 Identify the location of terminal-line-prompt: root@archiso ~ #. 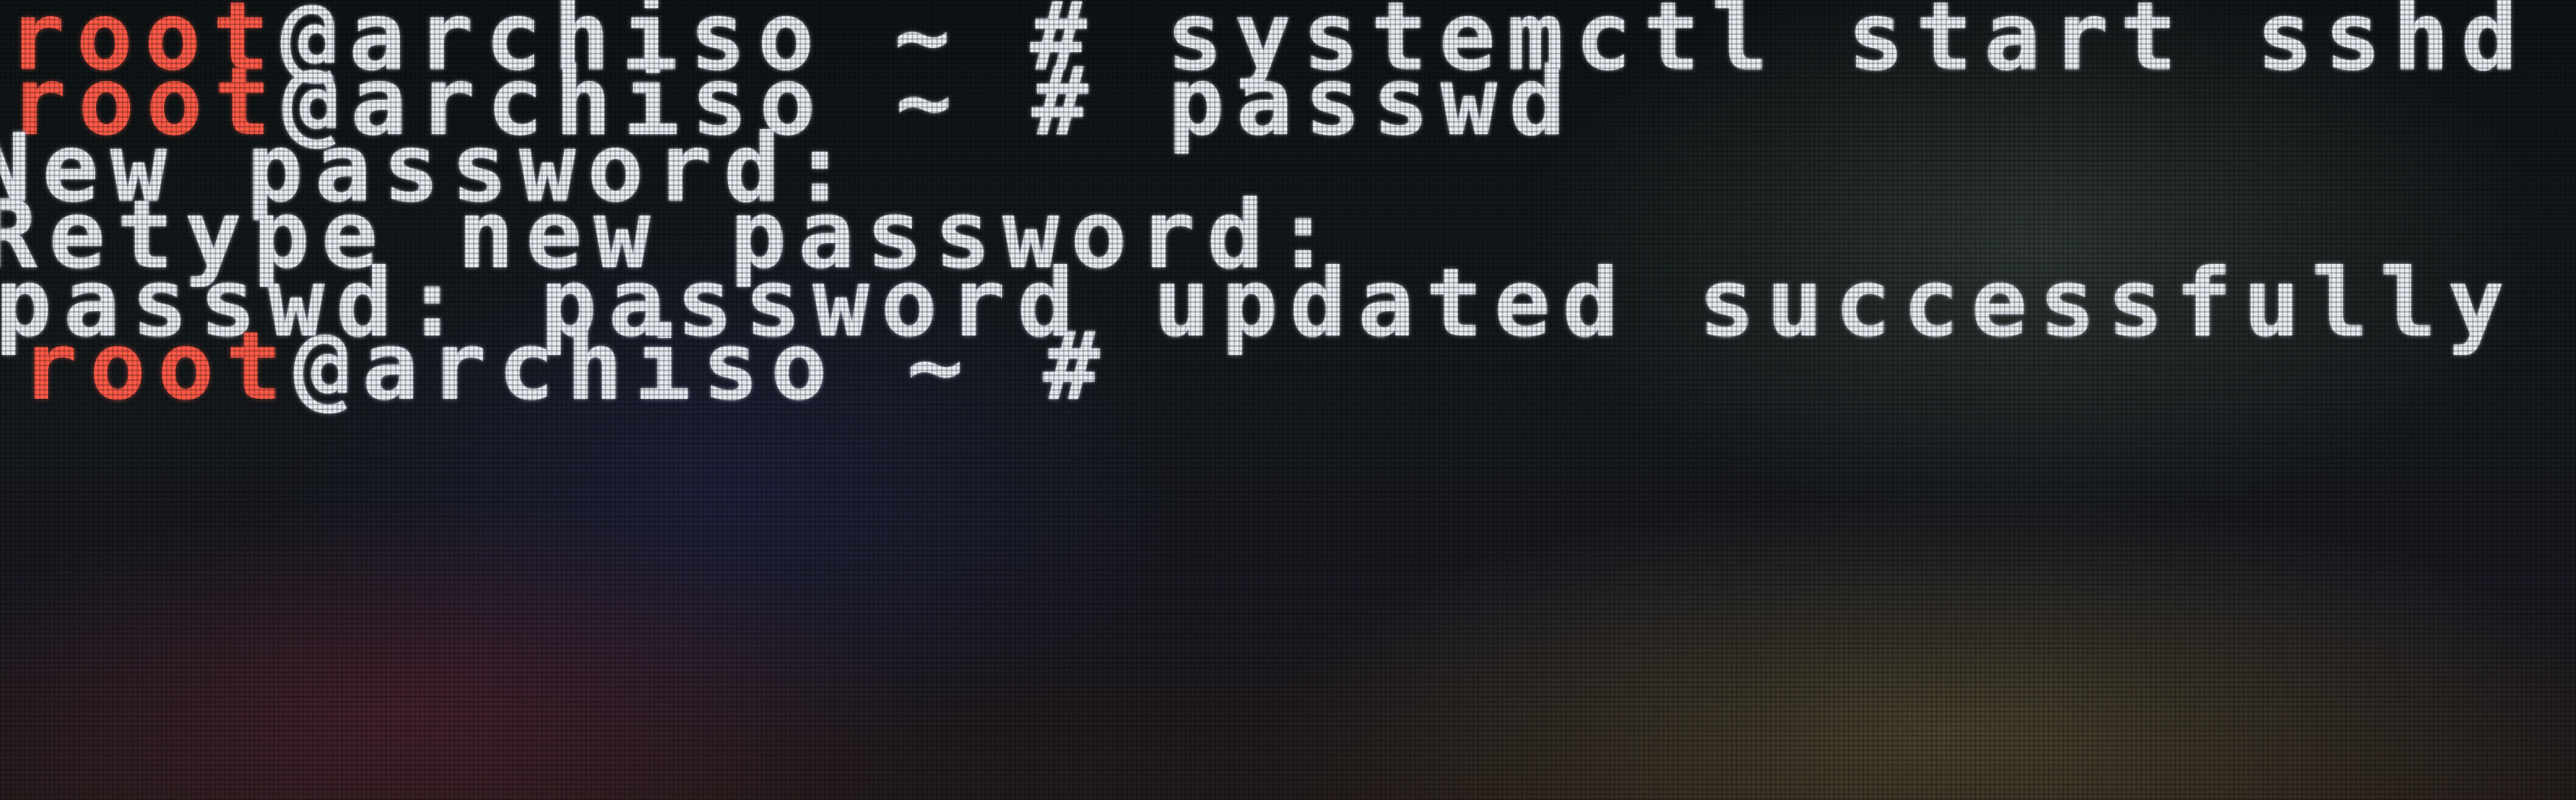
(566, 367).